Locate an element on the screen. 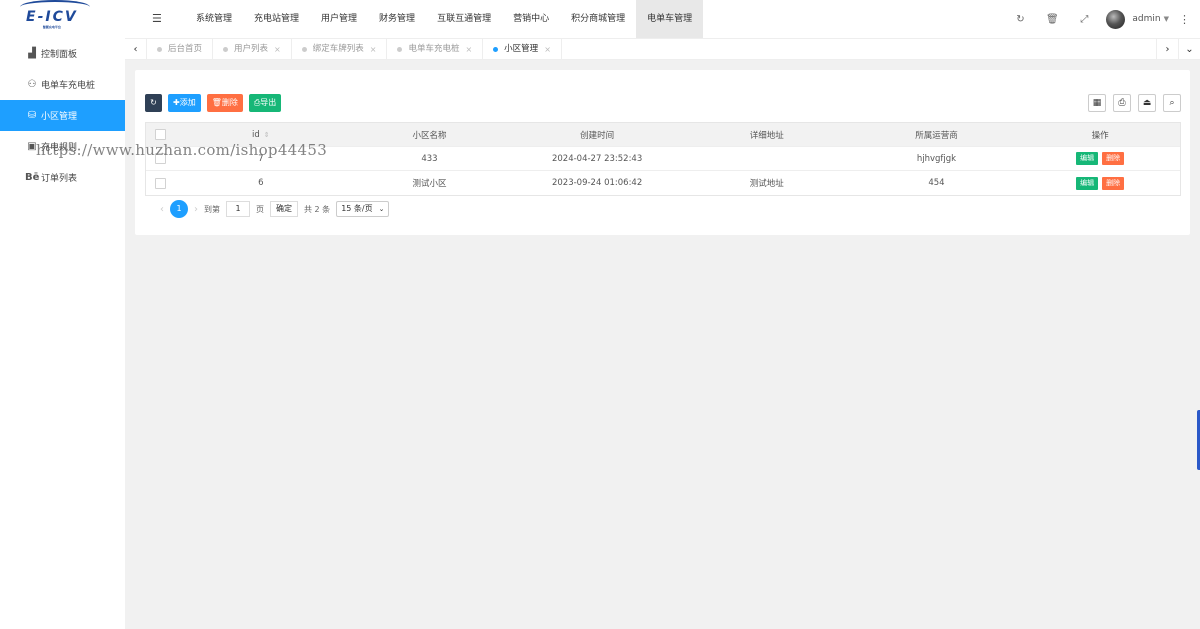 The width and height of the screenshot is (1200, 629). sidebar-item-label: 小区管理 is located at coordinates (59, 117).